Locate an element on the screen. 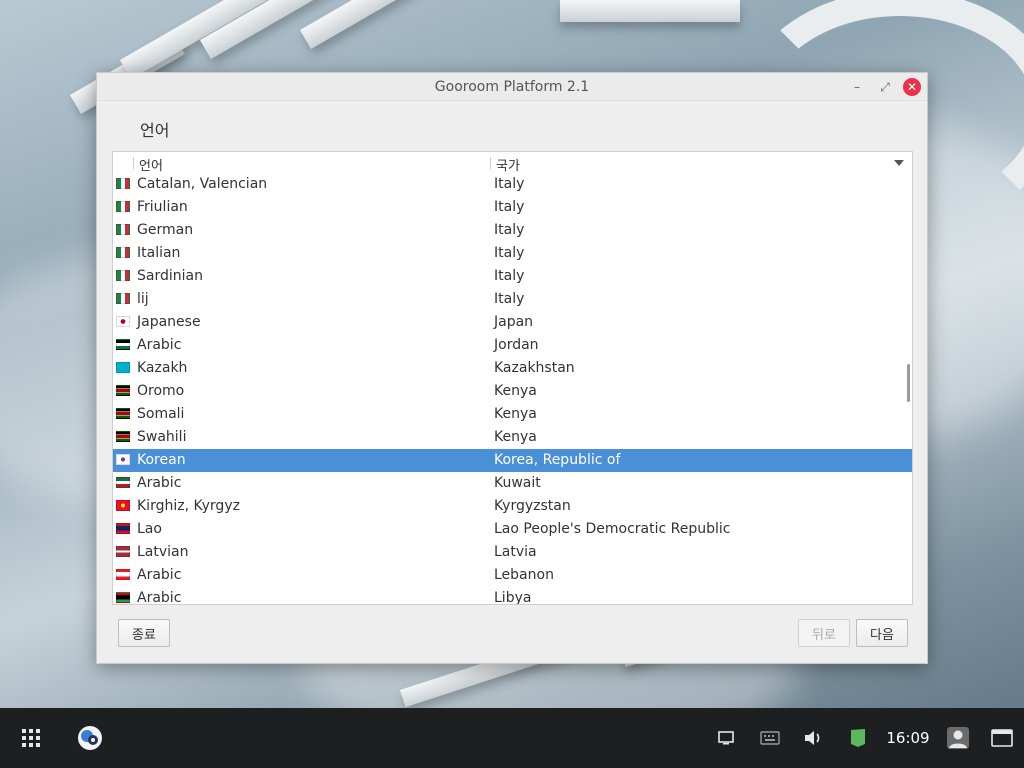 The height and width of the screenshot is (768, 1024). next-button: 다음 is located at coordinates (882, 633).